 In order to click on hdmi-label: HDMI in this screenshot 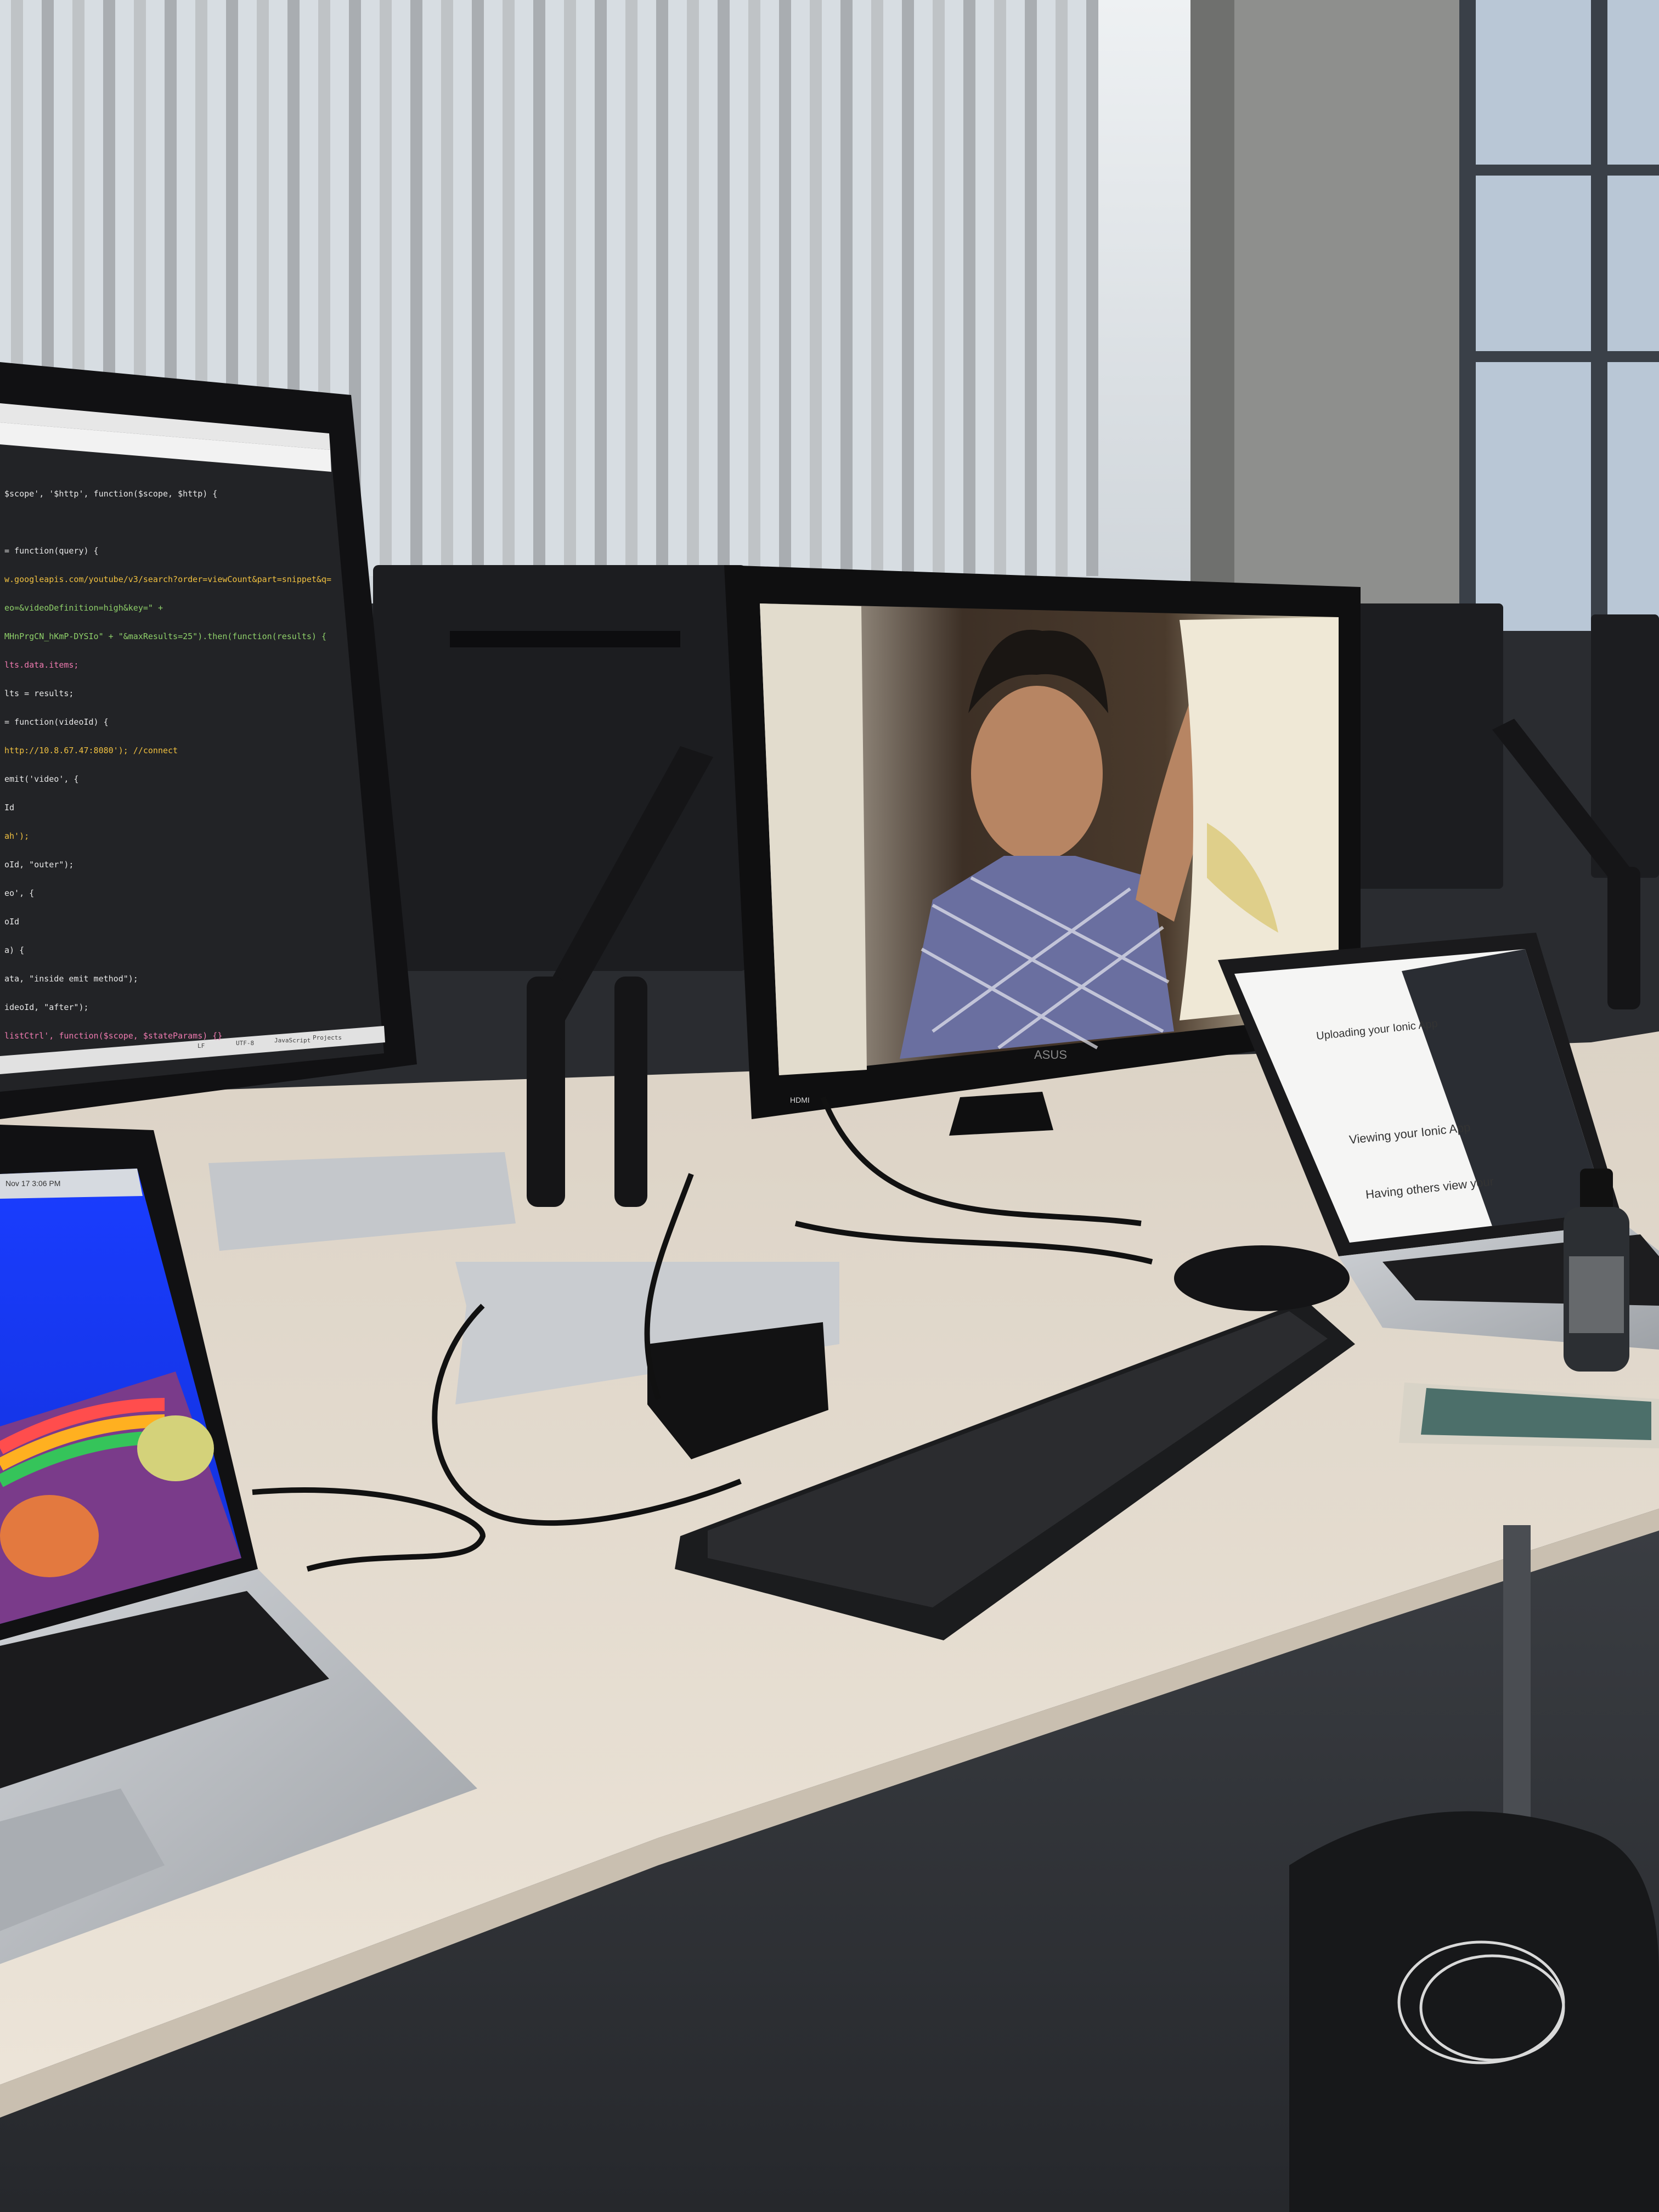, I will do `click(800, 1100)`.